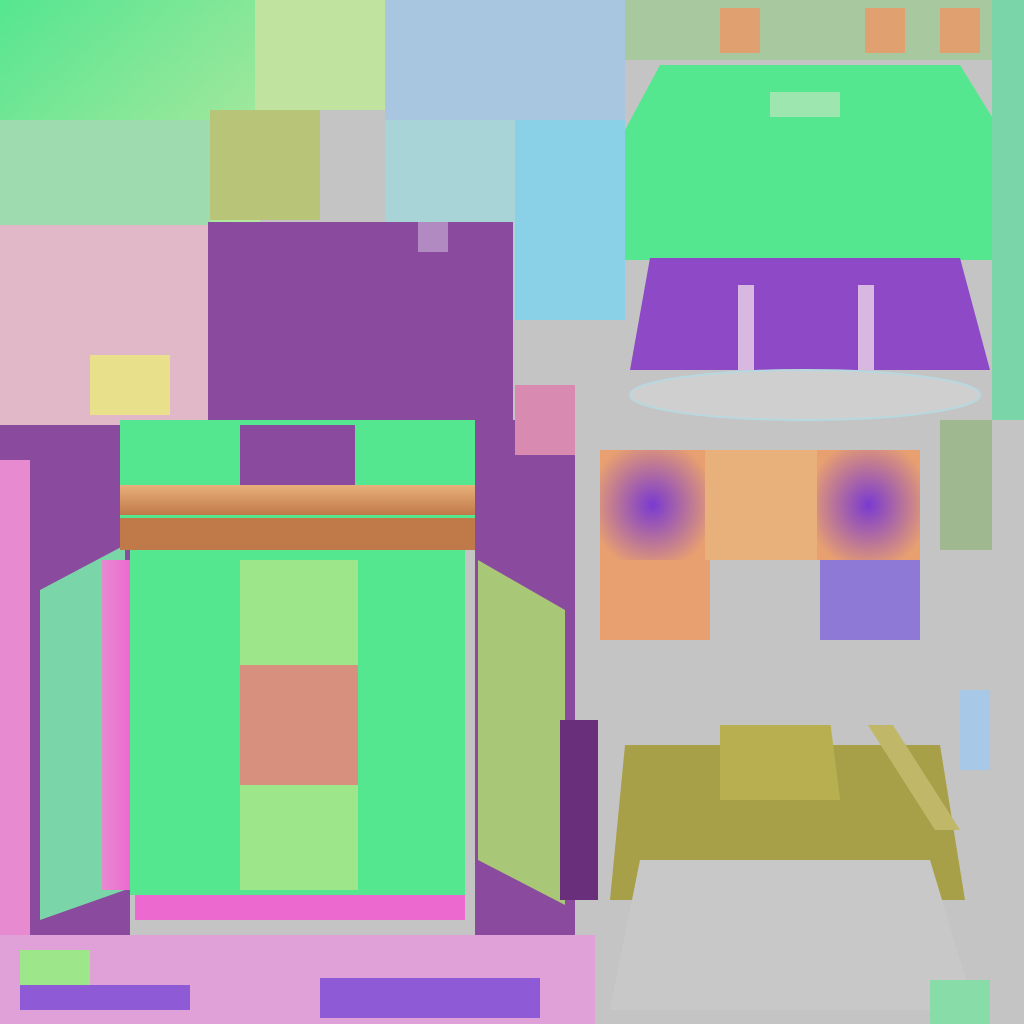  I want to click on gray-ellipse, so click(805, 395).